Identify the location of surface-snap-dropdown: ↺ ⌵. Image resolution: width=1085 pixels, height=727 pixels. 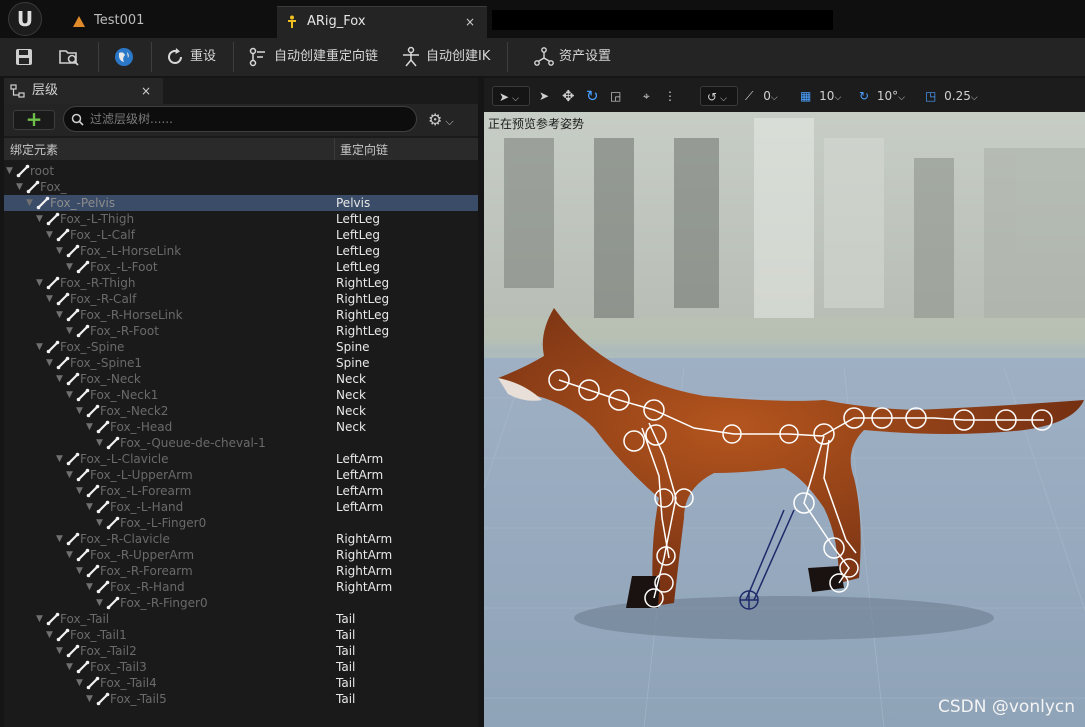
(719, 96).